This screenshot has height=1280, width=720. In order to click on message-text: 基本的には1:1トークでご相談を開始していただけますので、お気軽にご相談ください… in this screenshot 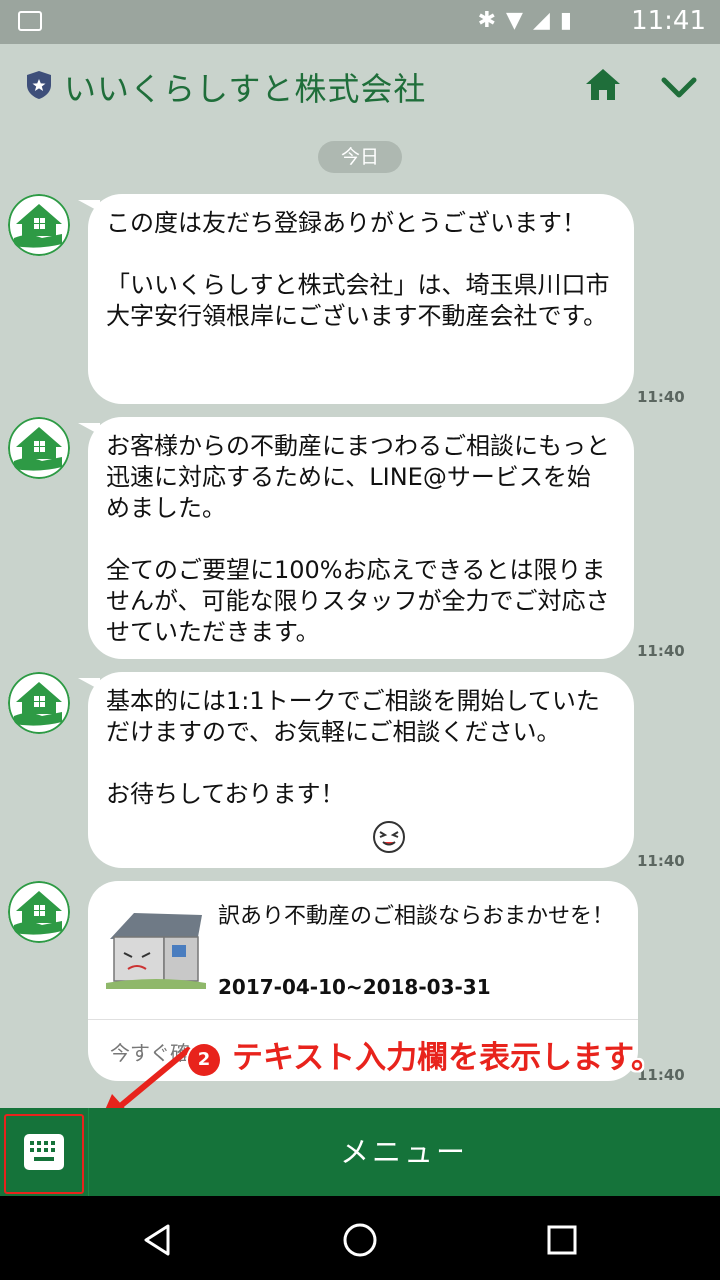, I will do `click(353, 747)`.